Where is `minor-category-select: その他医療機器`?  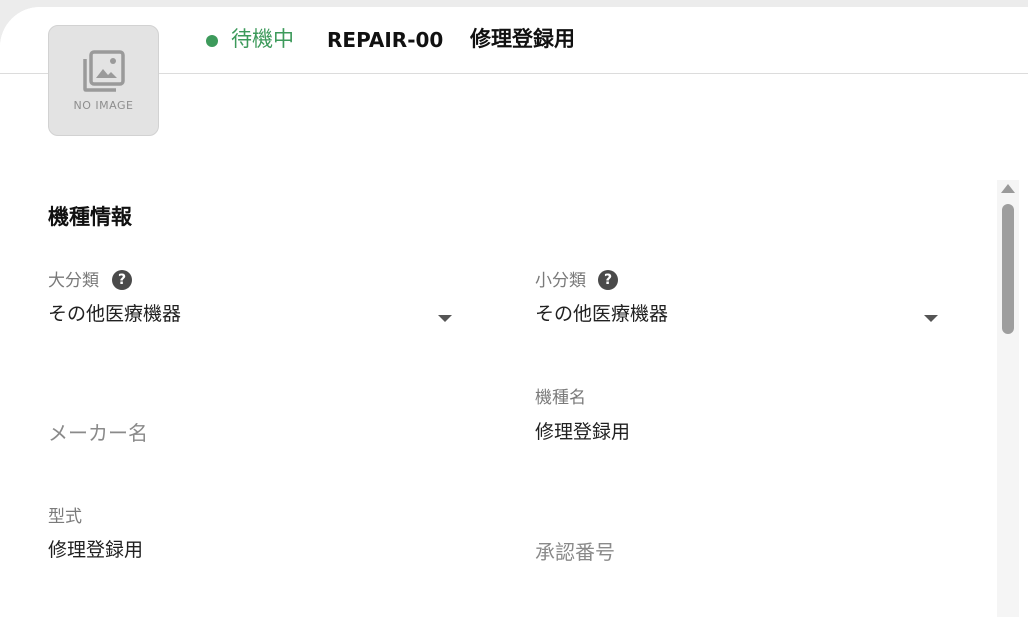 minor-category-select: その他医療機器 is located at coordinates (739, 317).